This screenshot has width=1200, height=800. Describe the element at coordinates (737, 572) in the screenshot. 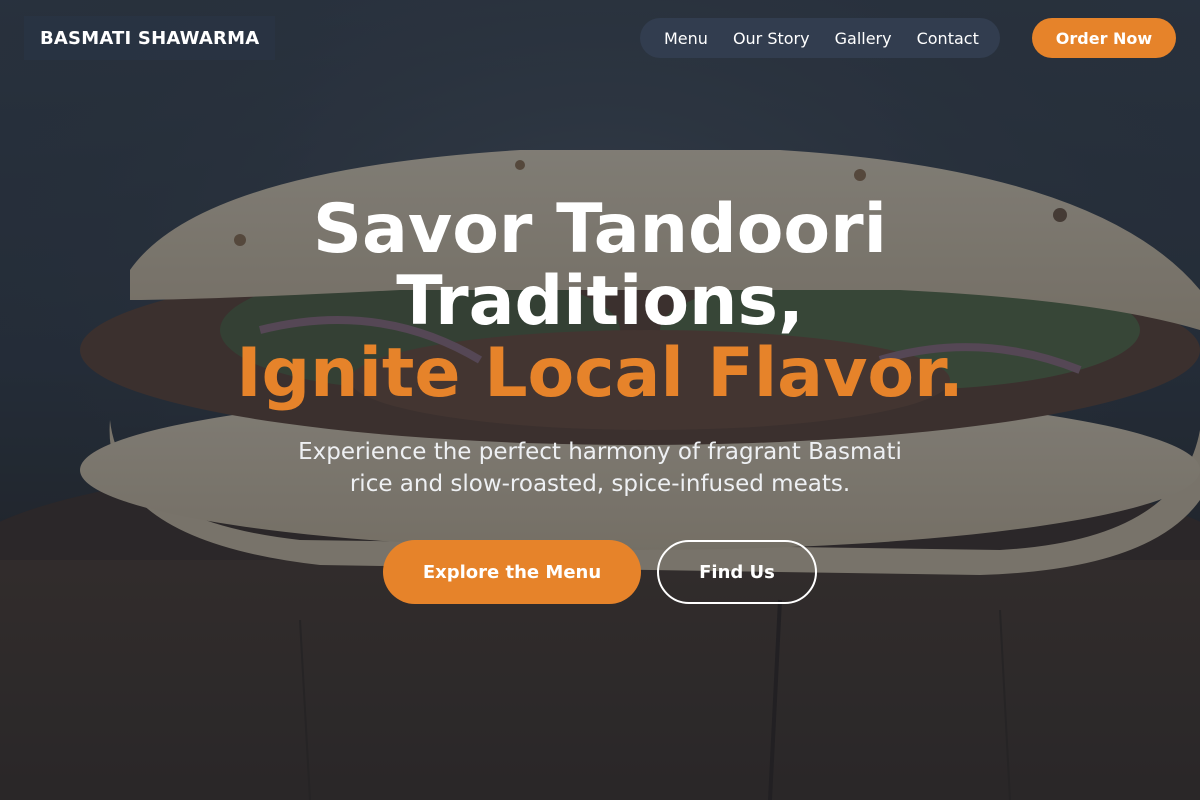

I see `find-us-button: Find Us` at that location.